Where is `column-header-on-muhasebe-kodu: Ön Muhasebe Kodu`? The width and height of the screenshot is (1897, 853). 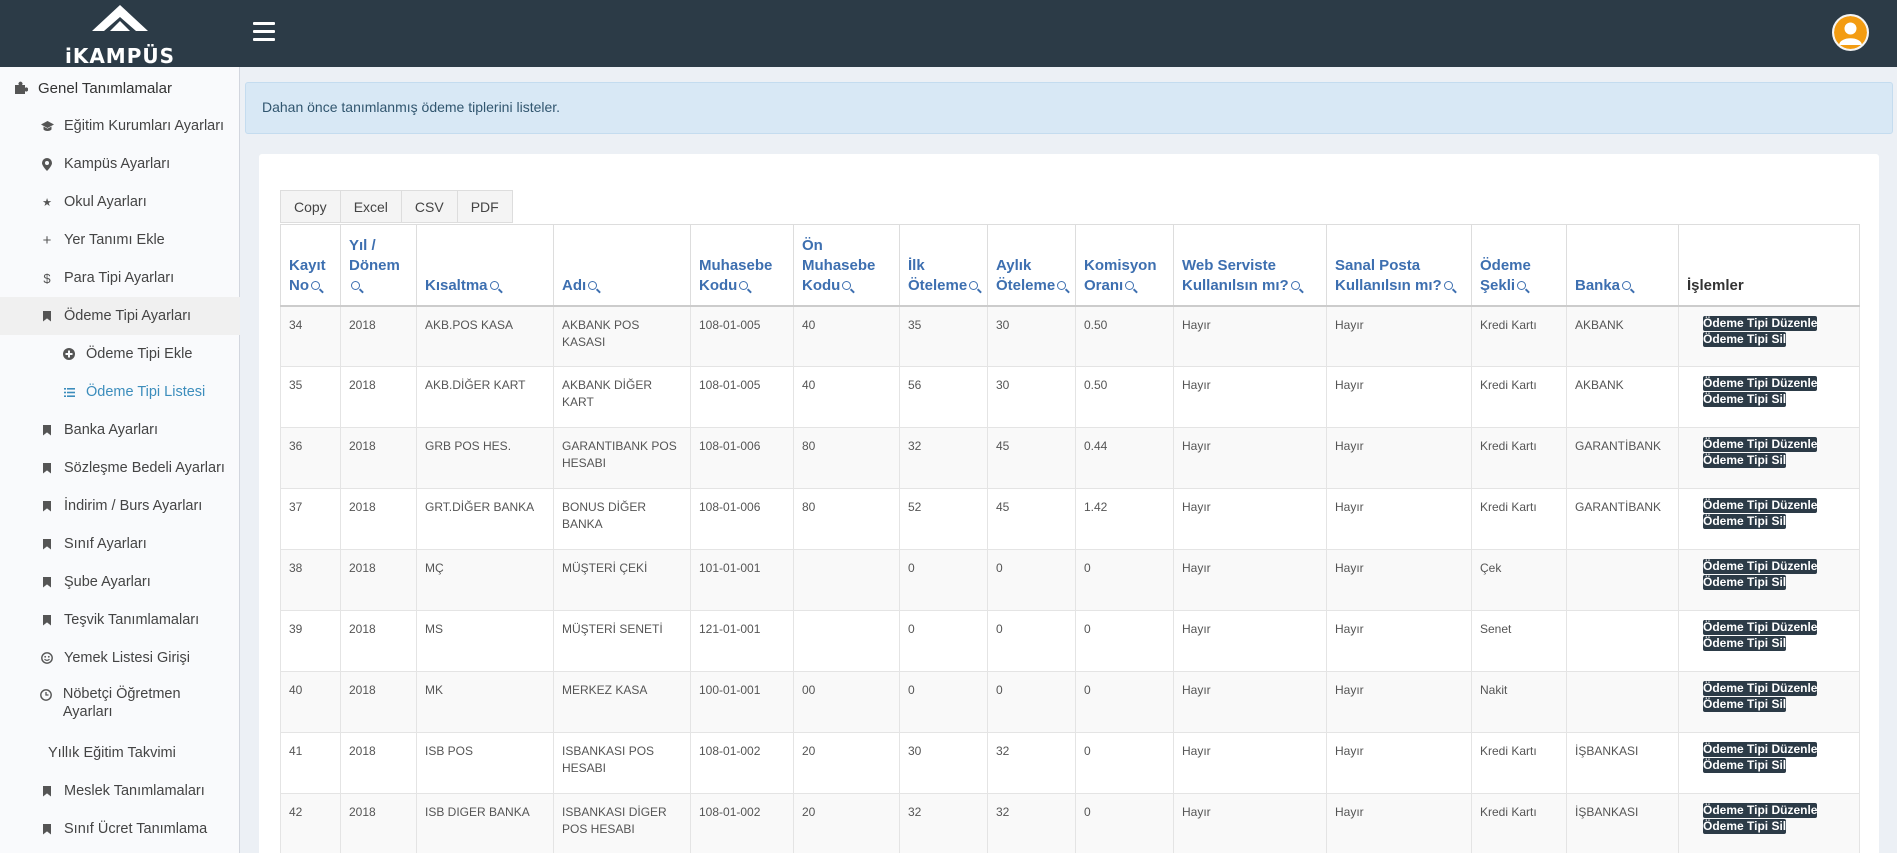
column-header-on-muhasebe-kodu: Ön Muhasebe Kodu is located at coordinates (846, 265).